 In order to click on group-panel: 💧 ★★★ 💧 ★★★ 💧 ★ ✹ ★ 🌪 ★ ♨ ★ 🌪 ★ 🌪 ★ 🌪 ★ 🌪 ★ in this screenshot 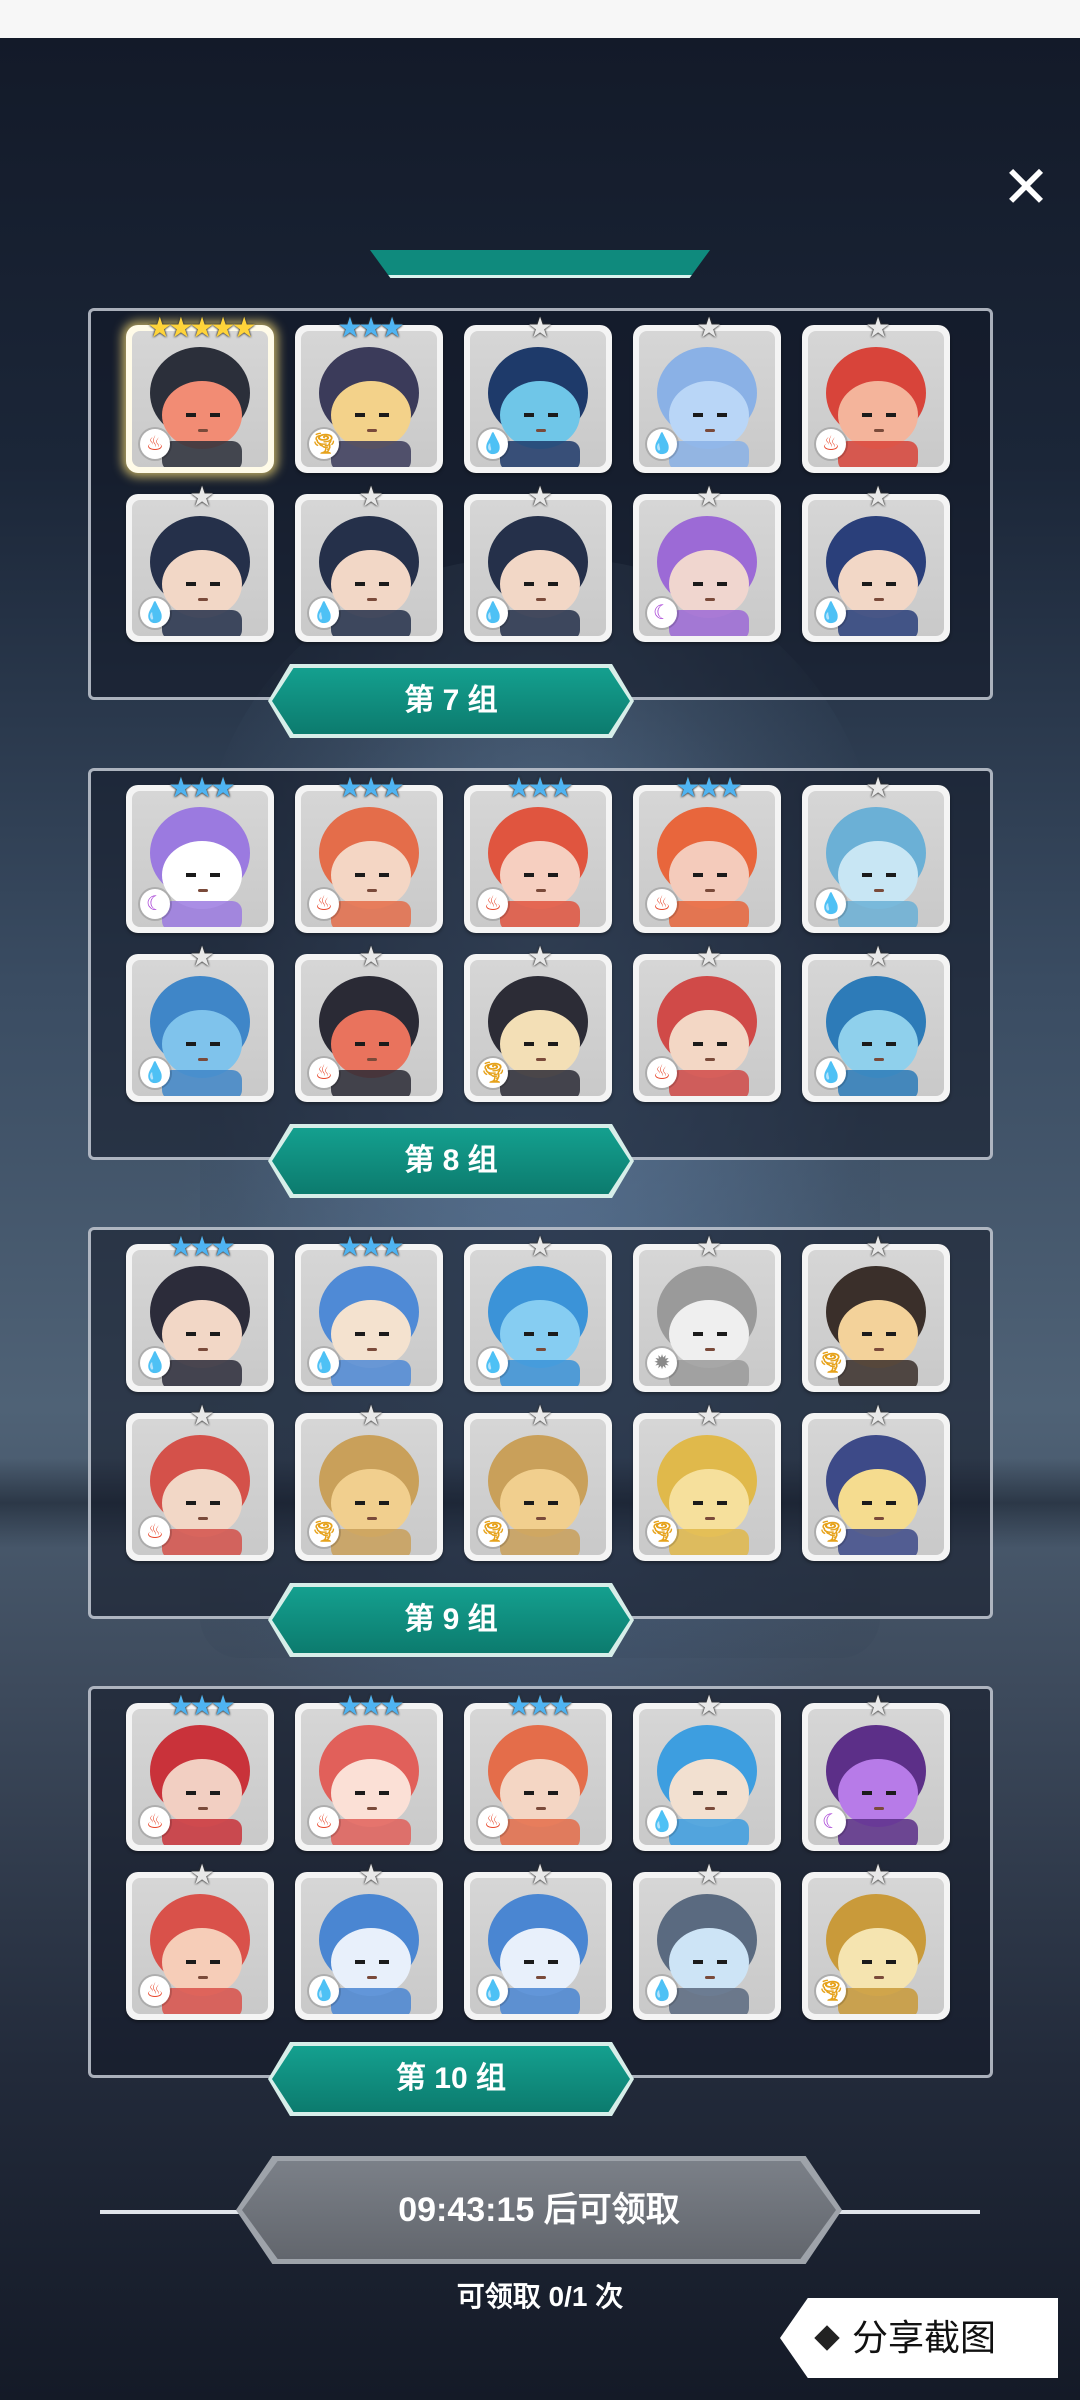, I will do `click(540, 1423)`.